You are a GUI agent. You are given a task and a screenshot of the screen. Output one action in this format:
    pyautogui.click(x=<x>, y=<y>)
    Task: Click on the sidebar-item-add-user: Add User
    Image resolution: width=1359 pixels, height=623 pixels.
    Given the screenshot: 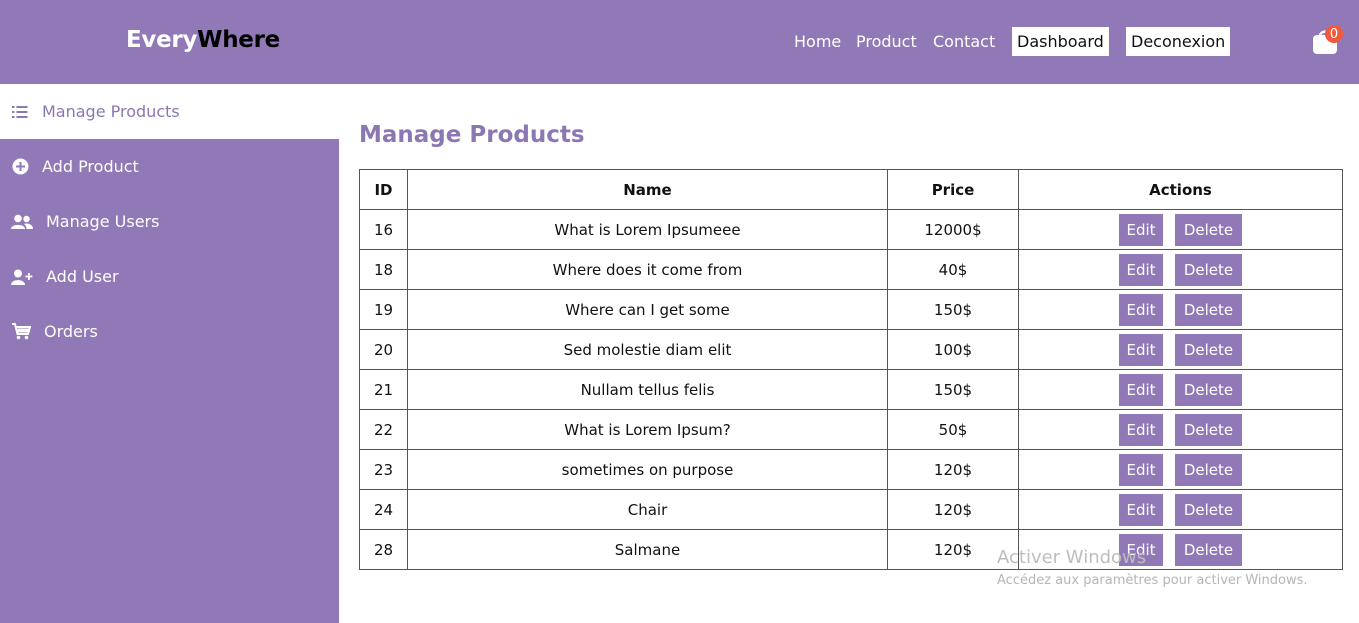 What is the action you would take?
    pyautogui.click(x=169, y=276)
    